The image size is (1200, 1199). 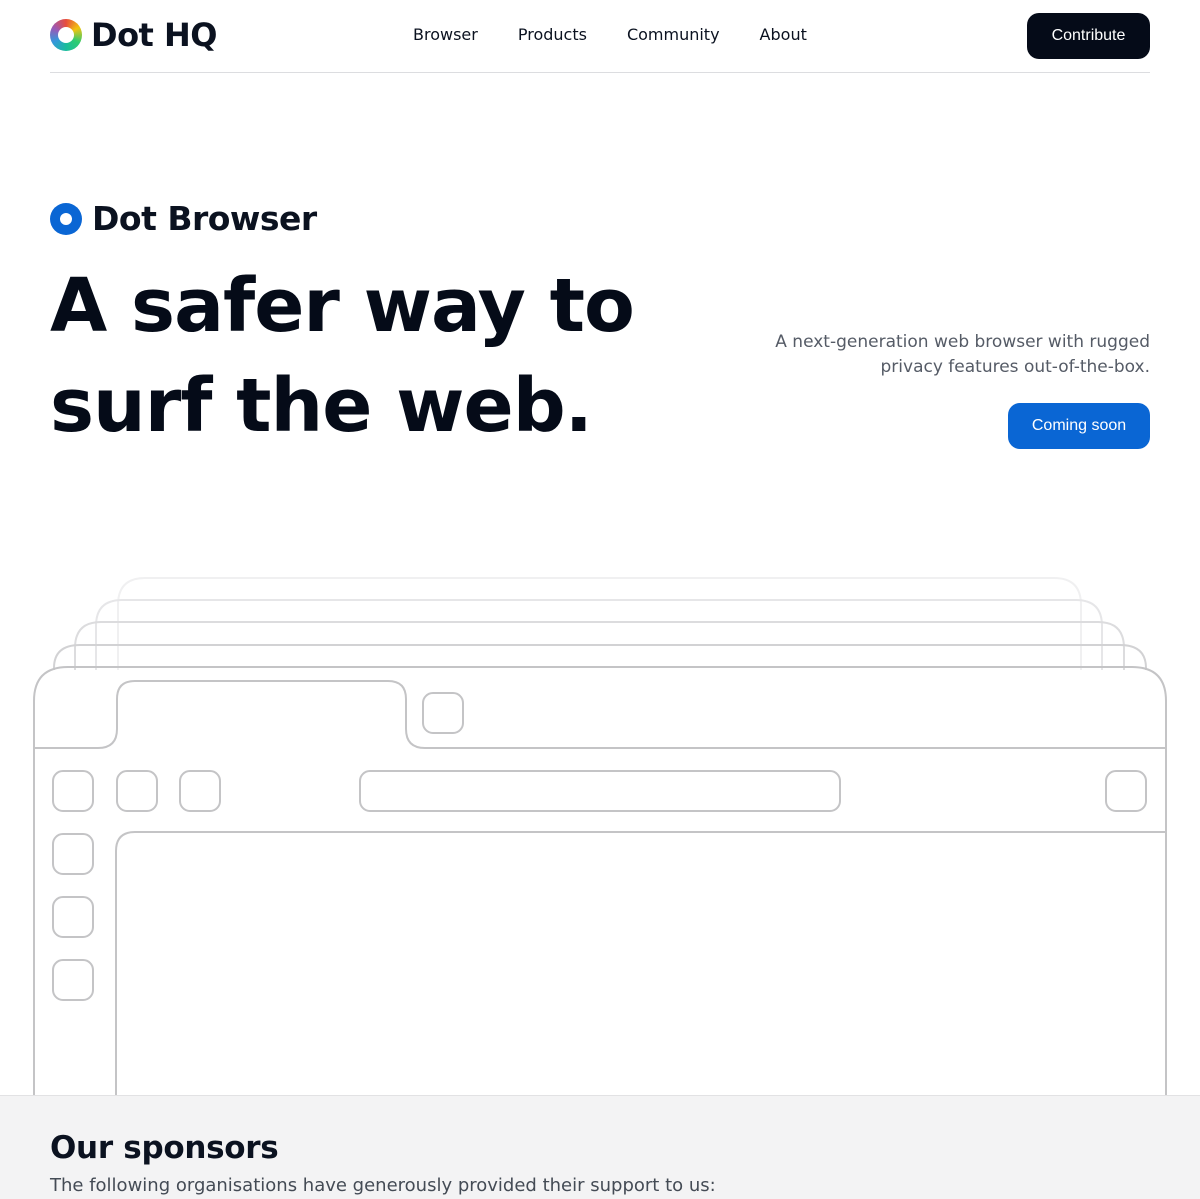 What do you see at coordinates (321, 406) in the screenshot?
I see `hero-headline-line2: surf the web.` at bounding box center [321, 406].